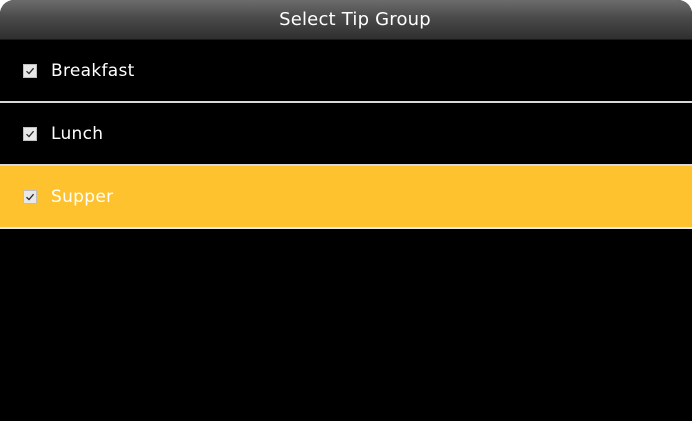 The image size is (692, 421). Describe the element at coordinates (355, 19) in the screenshot. I see `page-title: Select Tip Group` at that location.